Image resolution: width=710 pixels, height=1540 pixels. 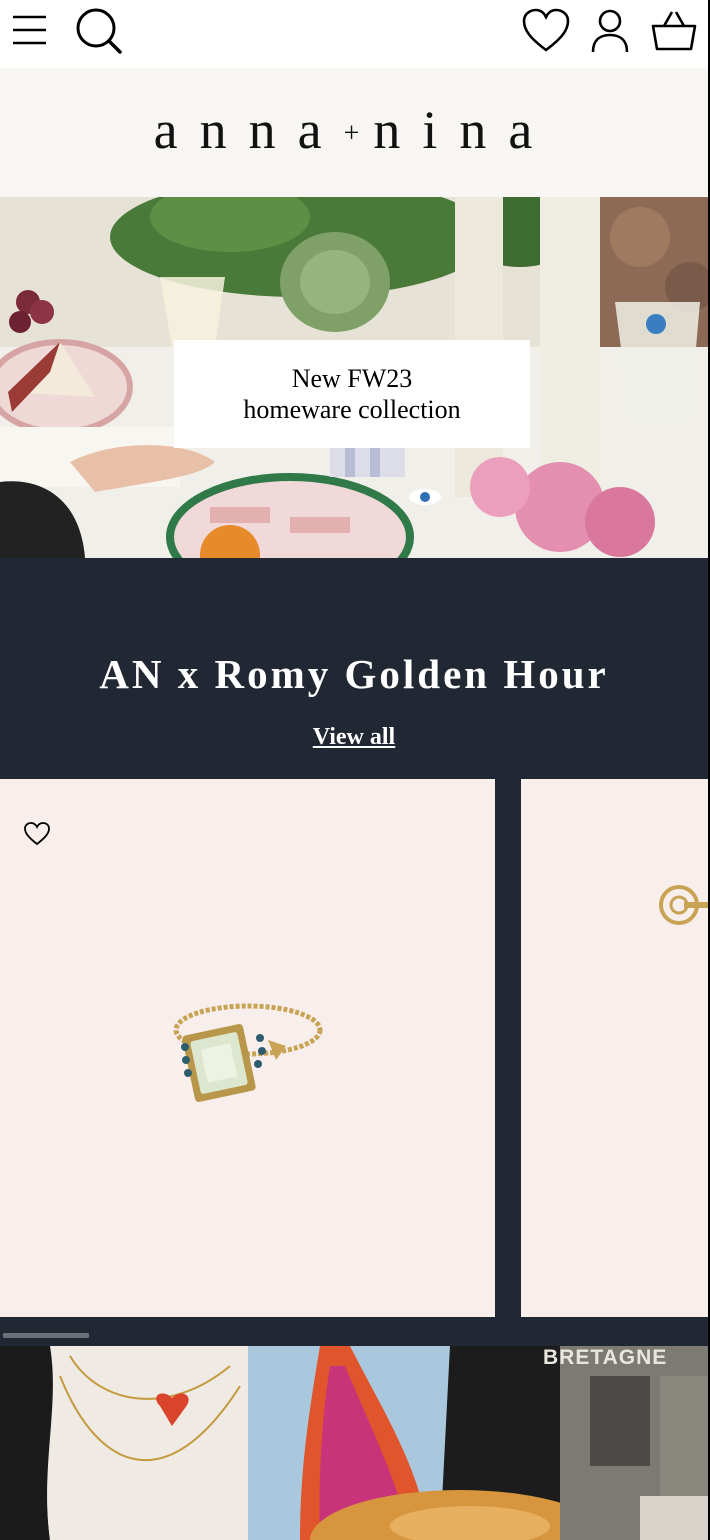 I want to click on bottom-photo-image, so click(x=354, y=1443).